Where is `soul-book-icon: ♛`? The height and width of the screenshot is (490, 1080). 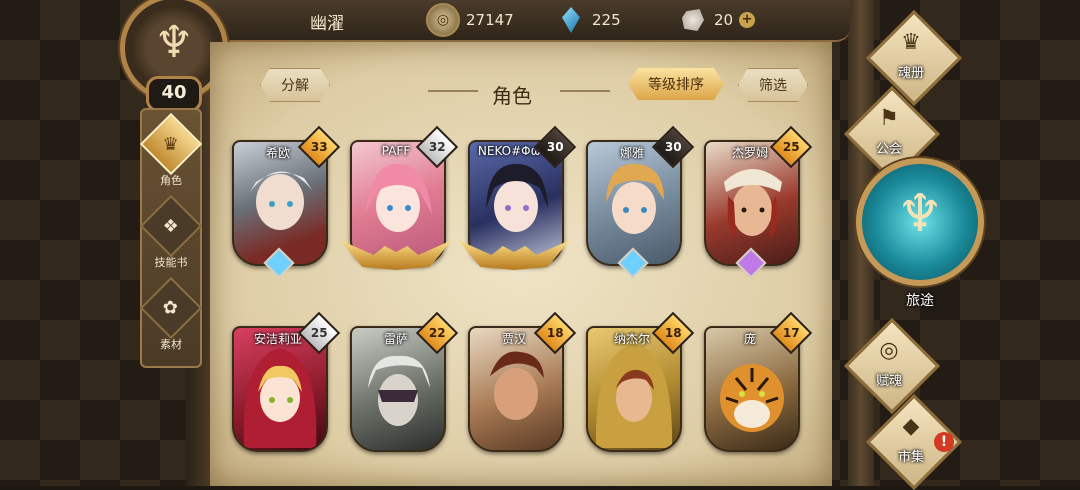 soul-book-icon: ♛ is located at coordinates (911, 42).